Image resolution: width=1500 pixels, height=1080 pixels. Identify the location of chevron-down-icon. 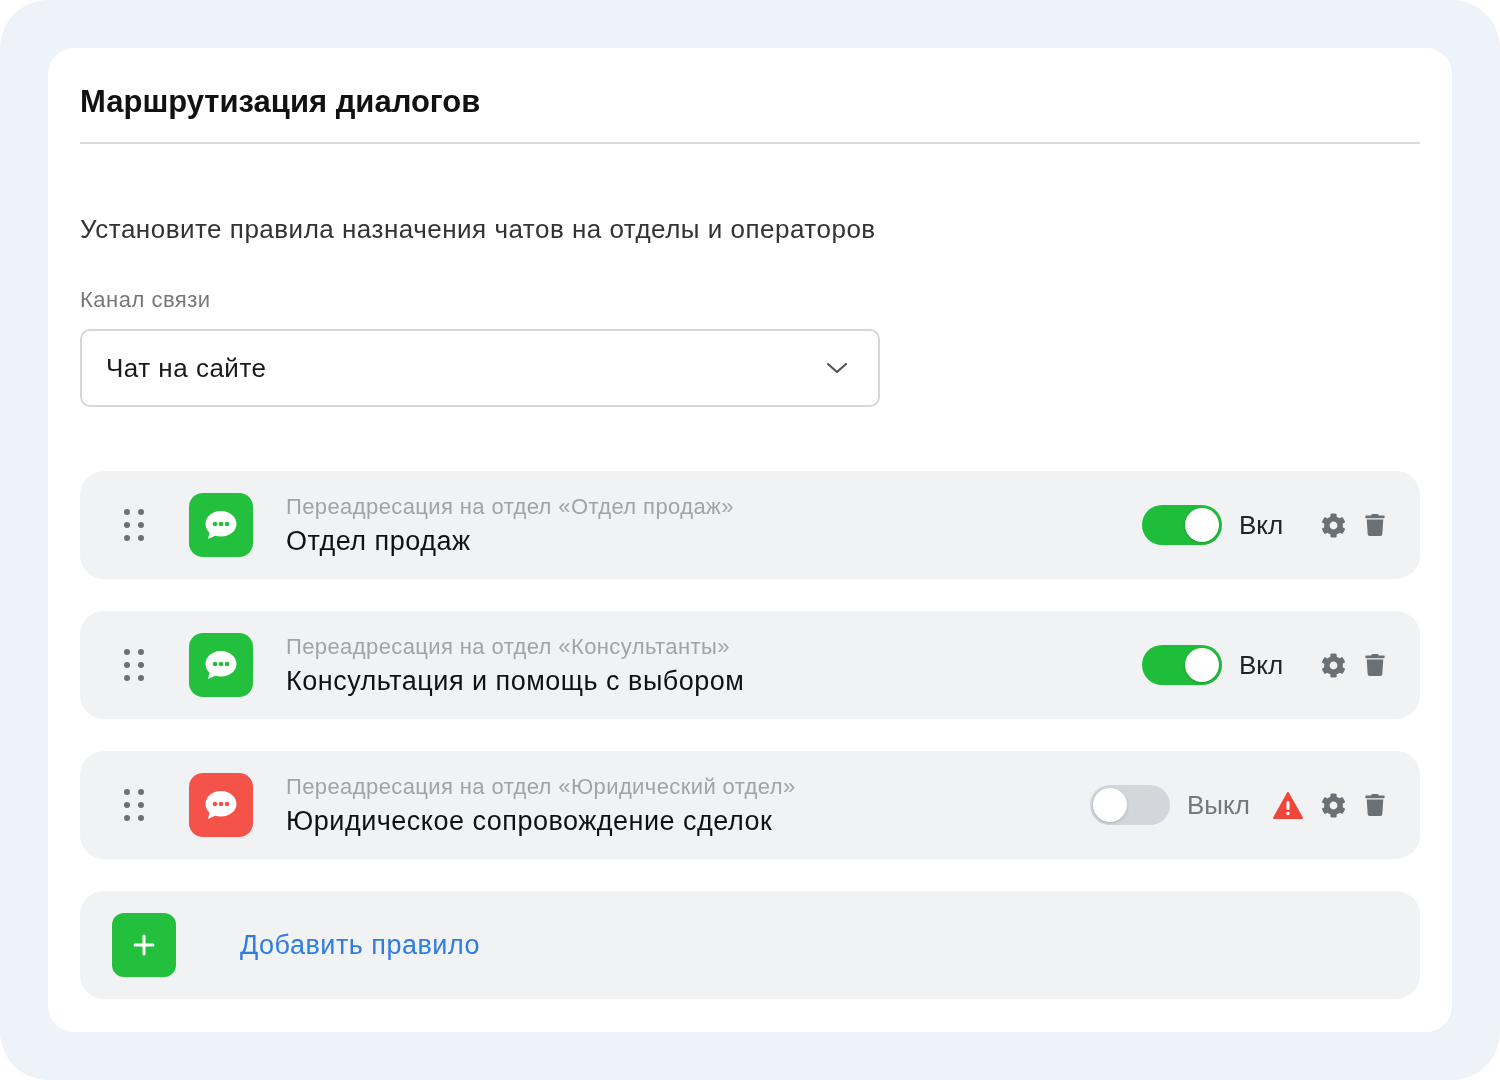
(837, 368).